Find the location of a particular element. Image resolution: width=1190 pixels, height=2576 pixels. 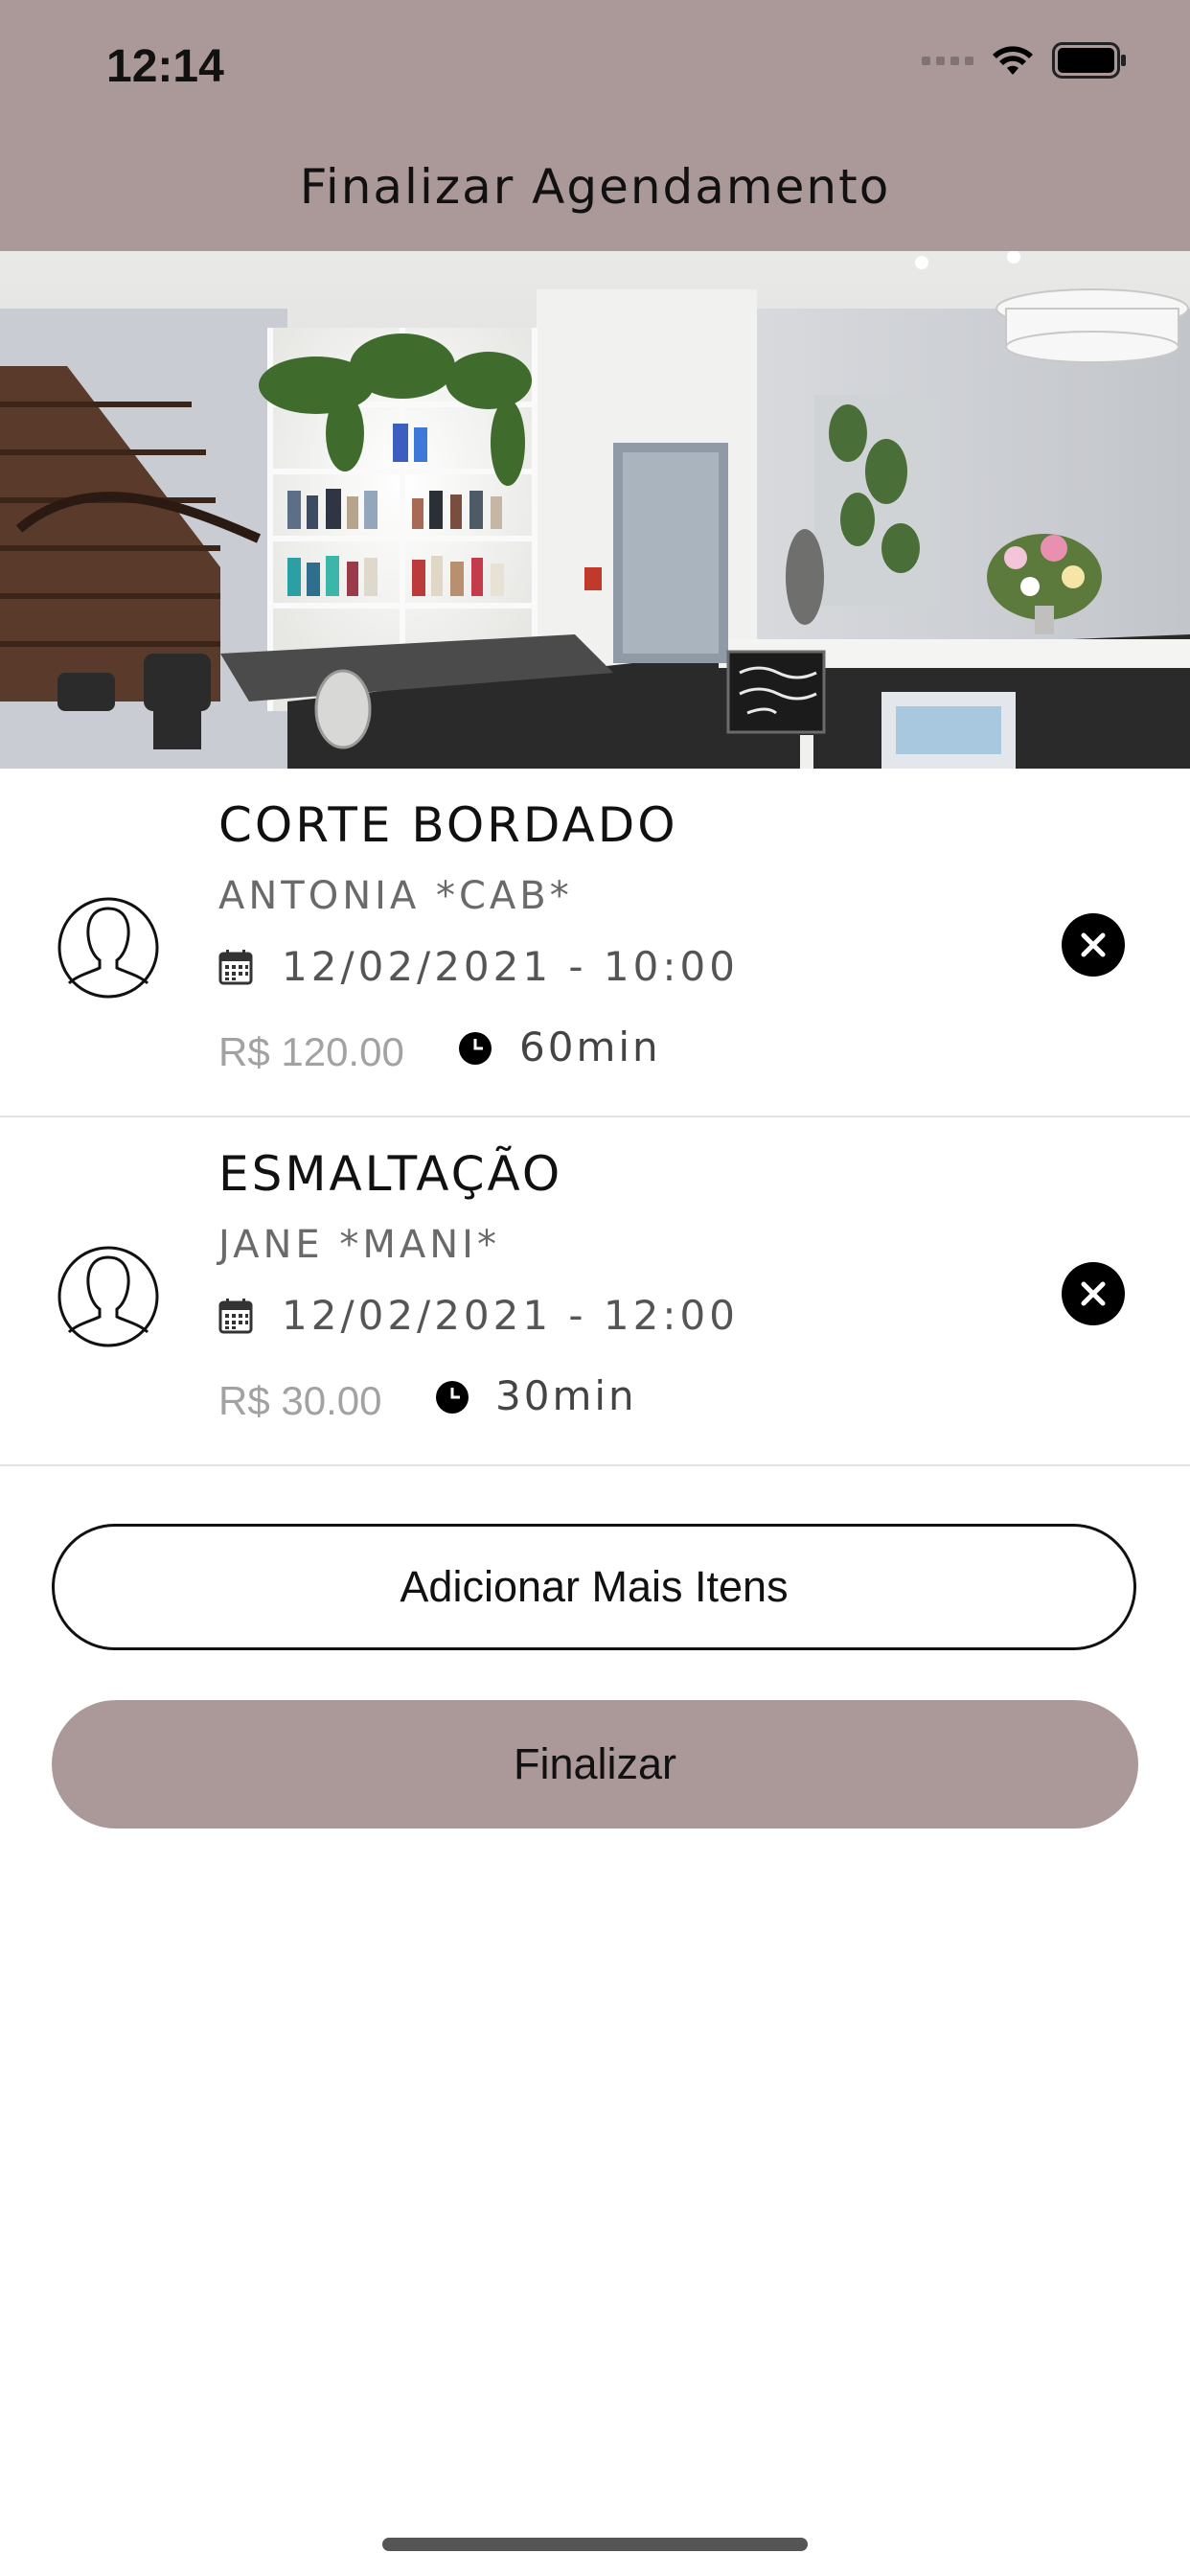

home-indicator is located at coordinates (595, 2544).